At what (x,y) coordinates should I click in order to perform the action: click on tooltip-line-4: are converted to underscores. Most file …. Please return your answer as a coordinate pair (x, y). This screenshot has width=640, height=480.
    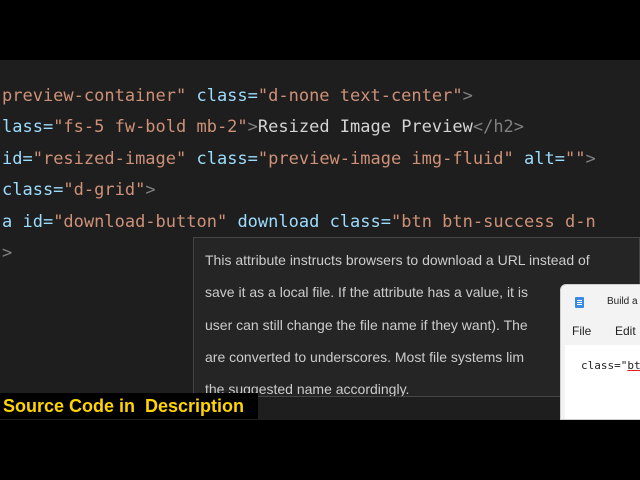
    Looking at the image, I should click on (365, 357).